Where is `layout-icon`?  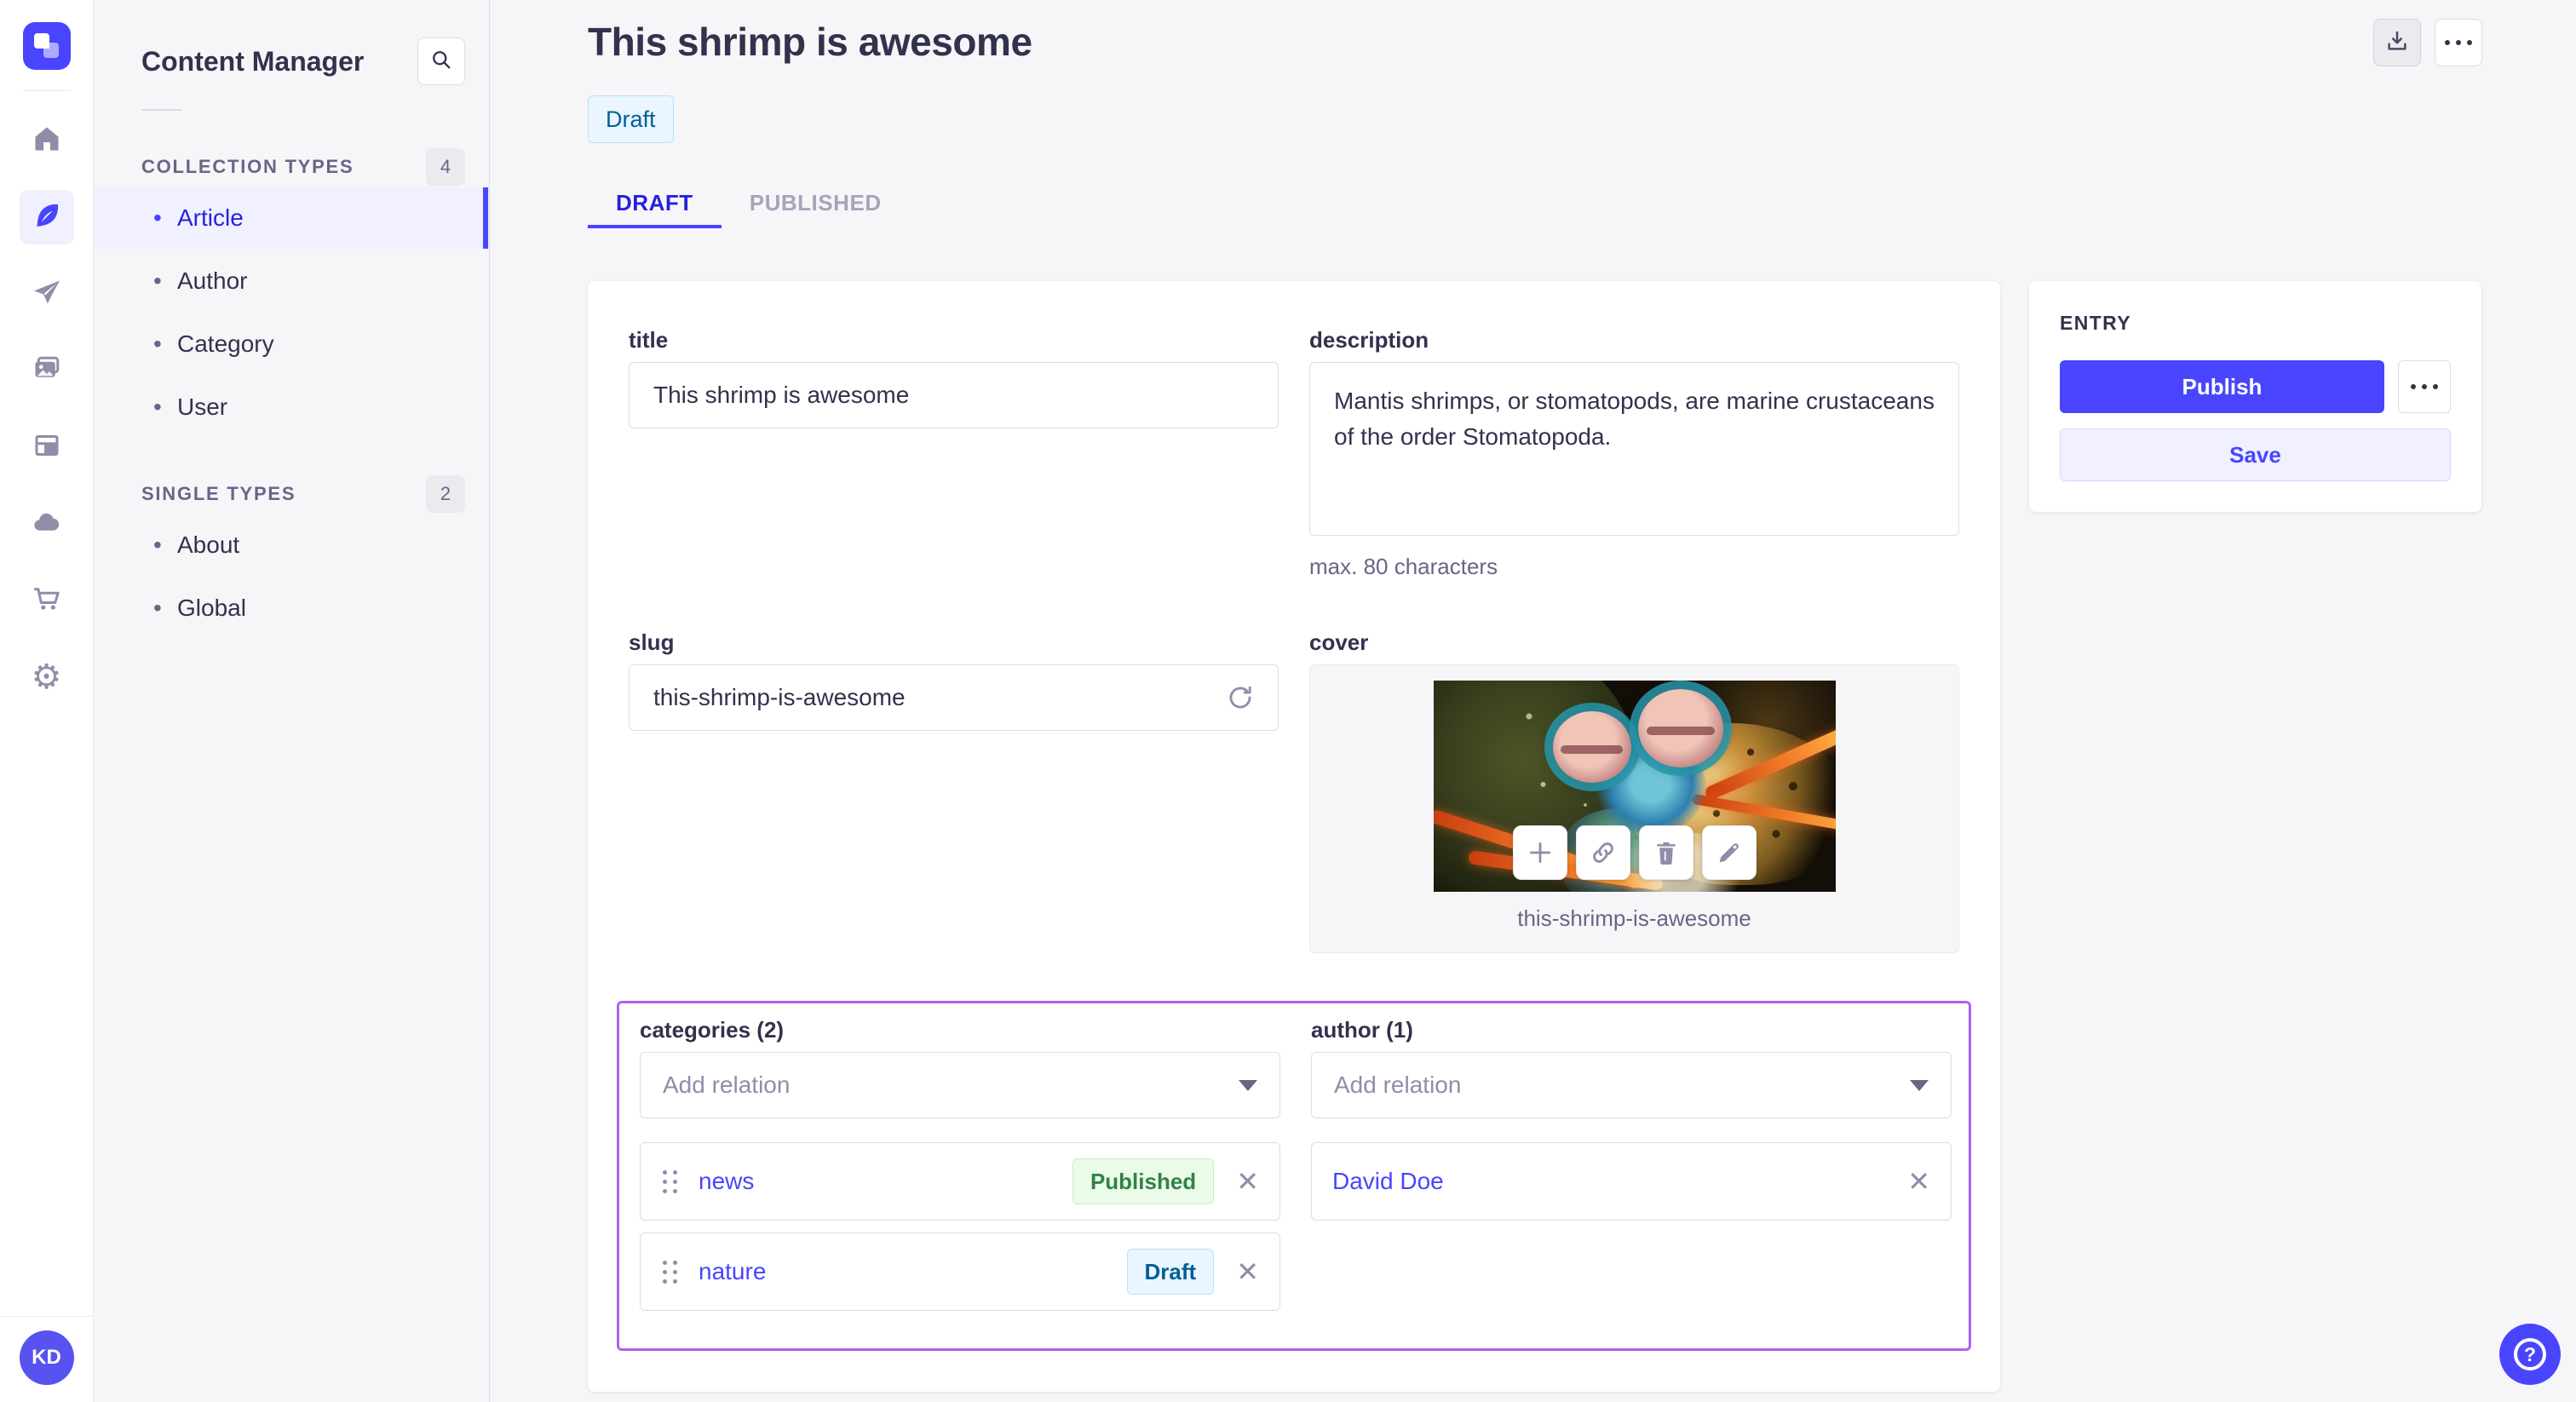
layout-icon is located at coordinates (47, 447).